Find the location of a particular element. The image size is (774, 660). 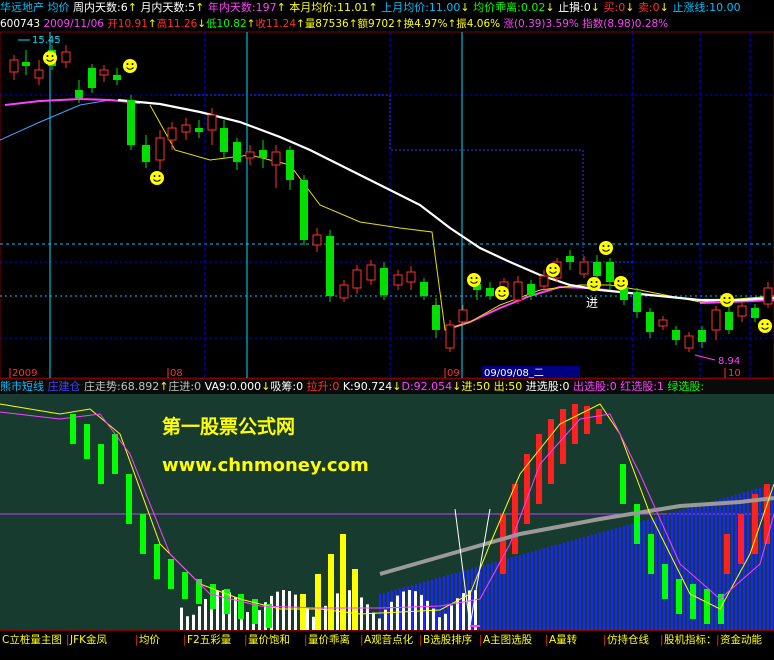

watermark-title: 第一股票公式网 is located at coordinates (229, 427).